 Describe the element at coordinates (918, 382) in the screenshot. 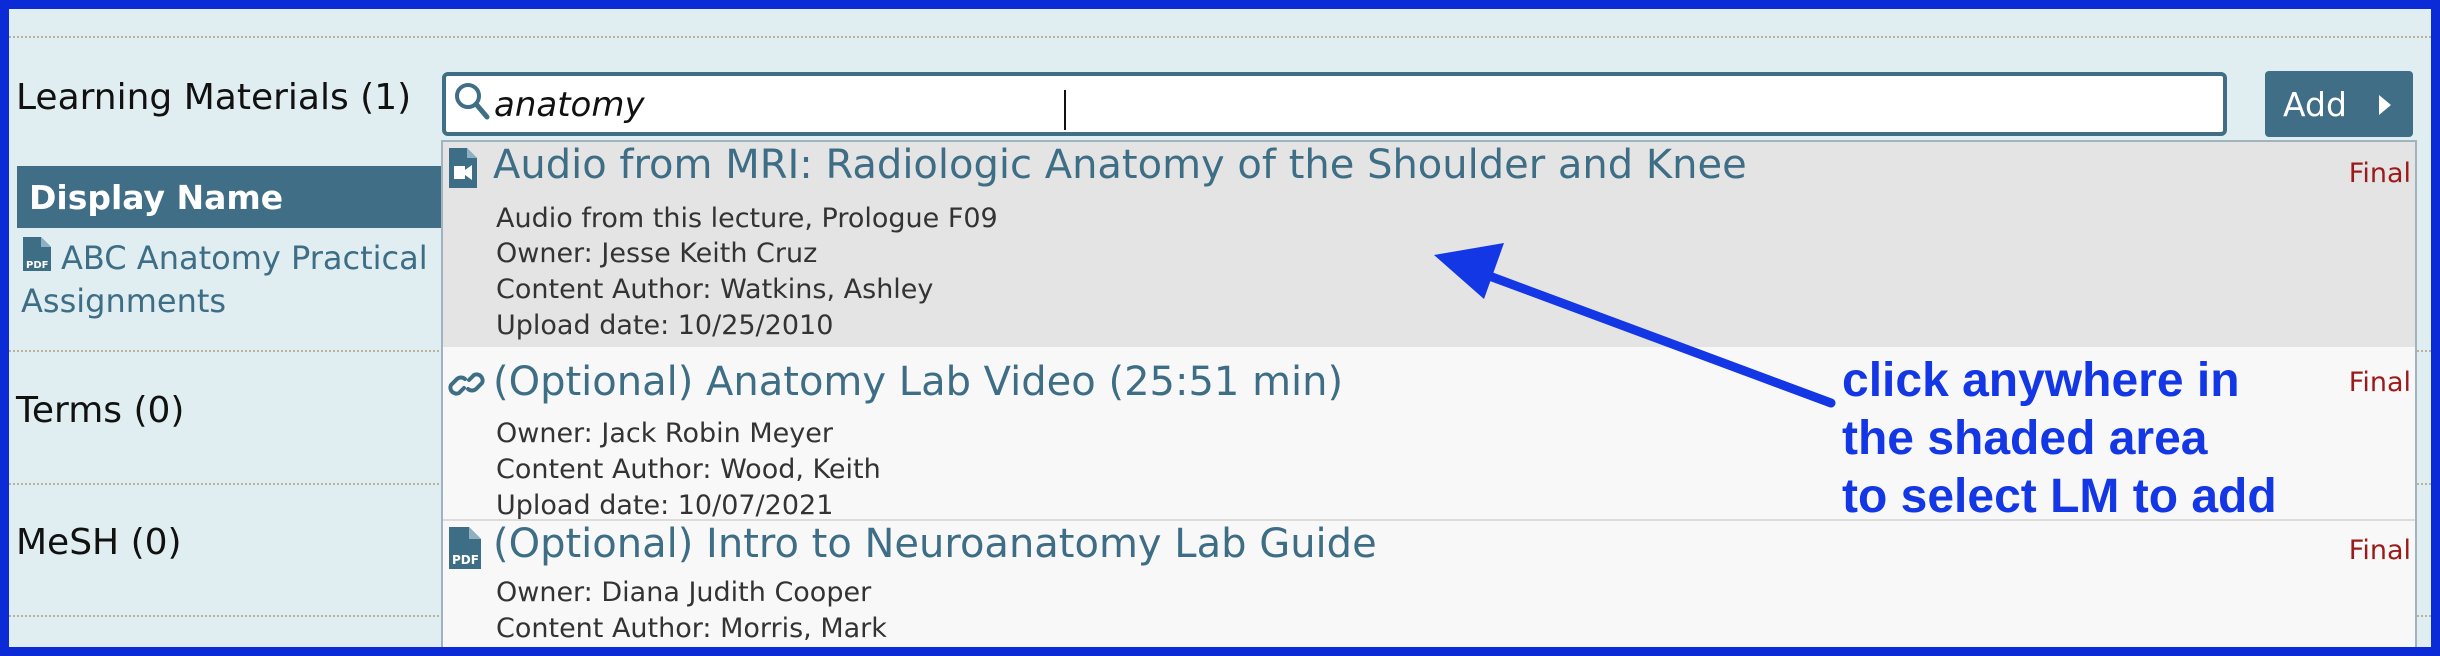

I see `result-title: (Optional) Anatomy Lab Video (25:51 min)` at that location.